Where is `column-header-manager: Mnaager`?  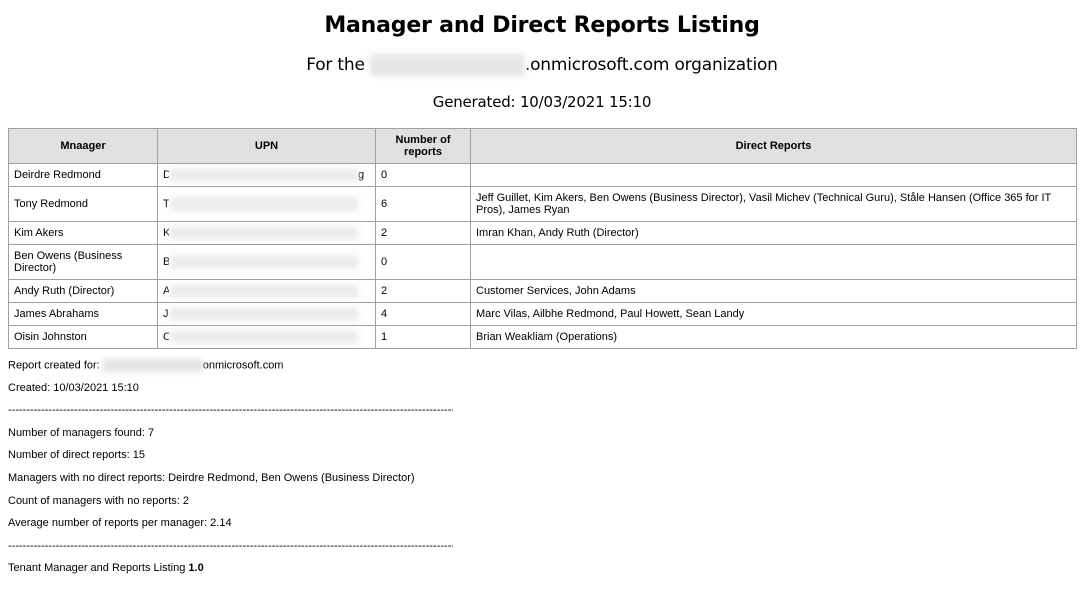 column-header-manager: Mnaager is located at coordinates (83, 146).